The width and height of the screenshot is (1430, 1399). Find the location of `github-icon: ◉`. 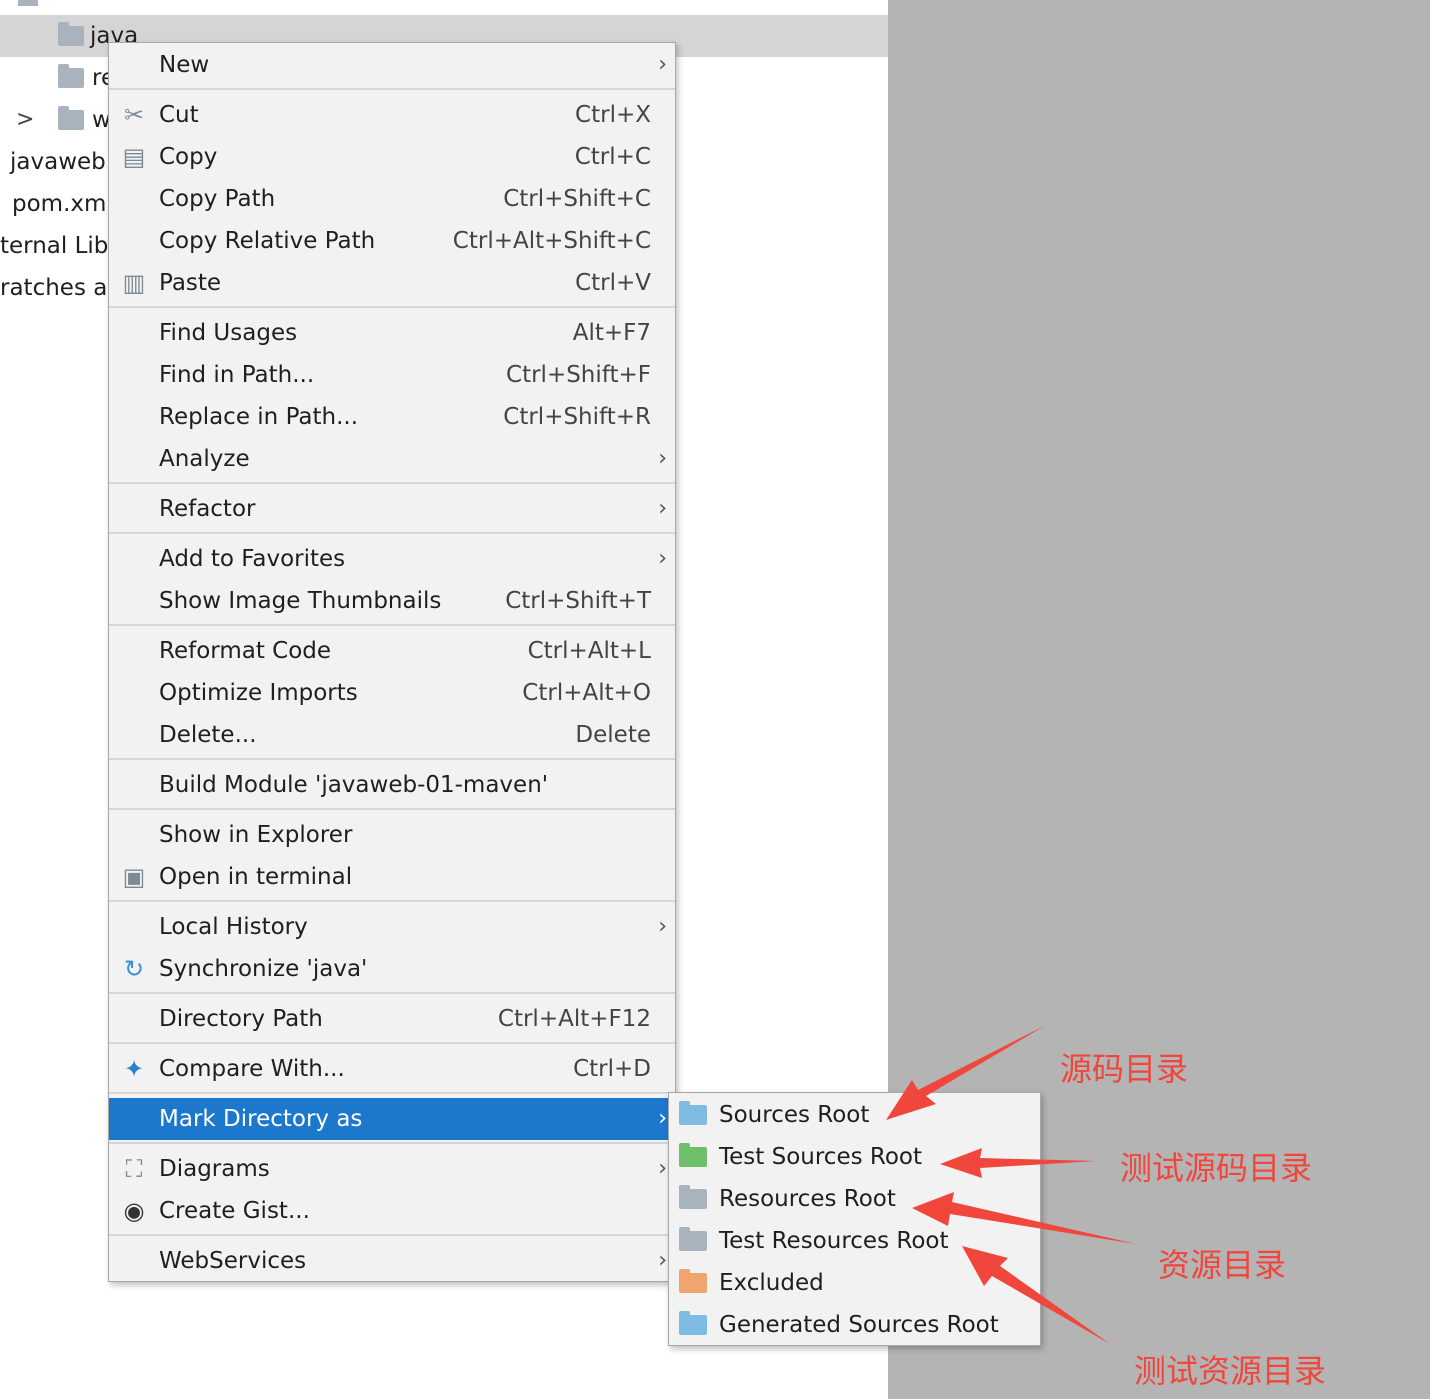

github-icon: ◉ is located at coordinates (134, 1211).